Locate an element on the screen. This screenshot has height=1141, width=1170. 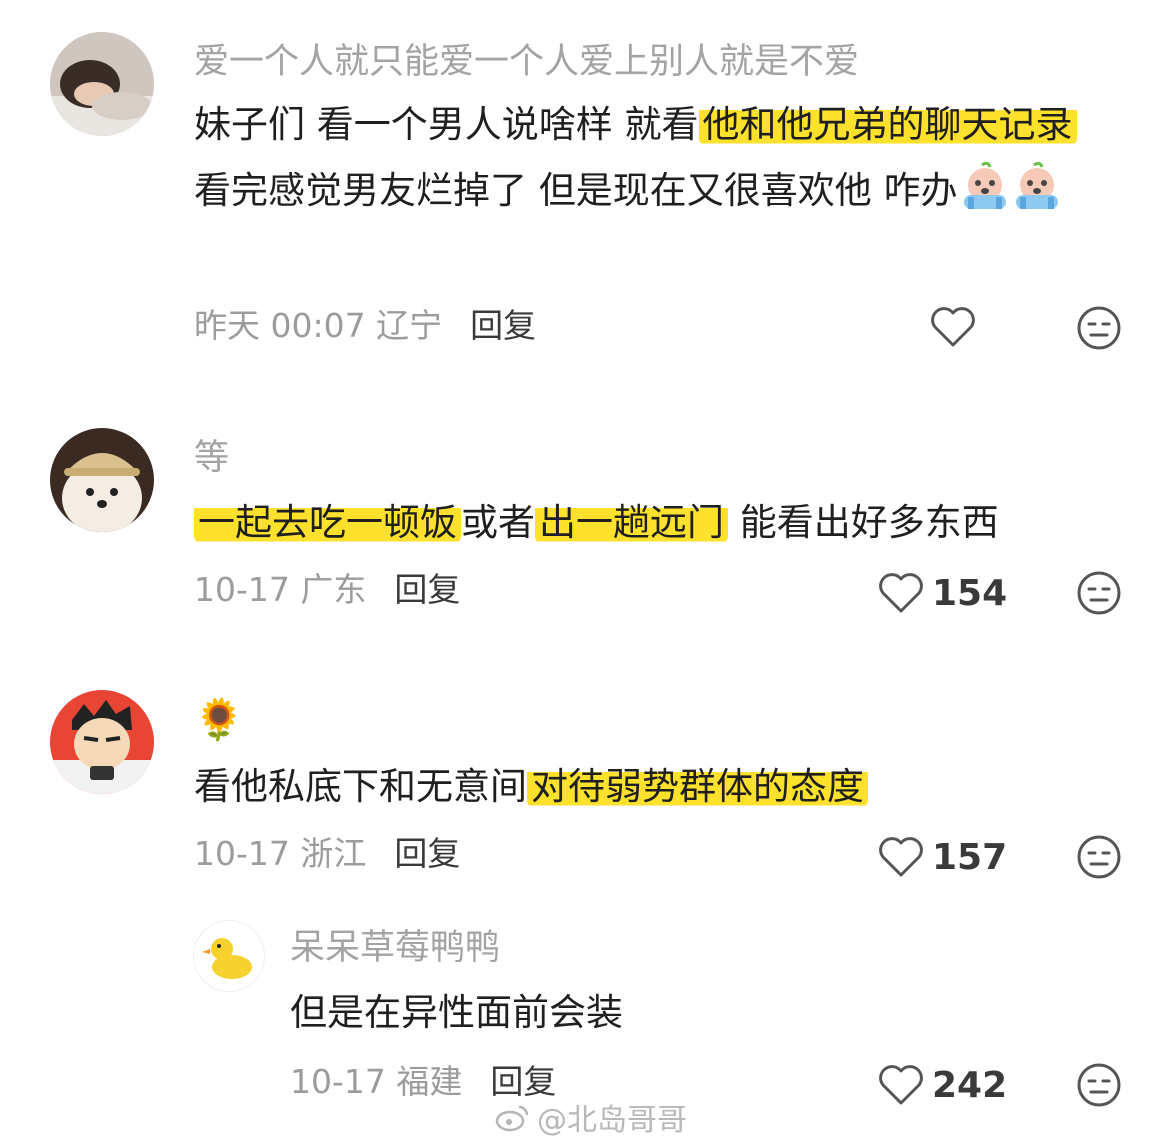
time-location: 昨天 00:07 辽宁 is located at coordinates (318, 325).